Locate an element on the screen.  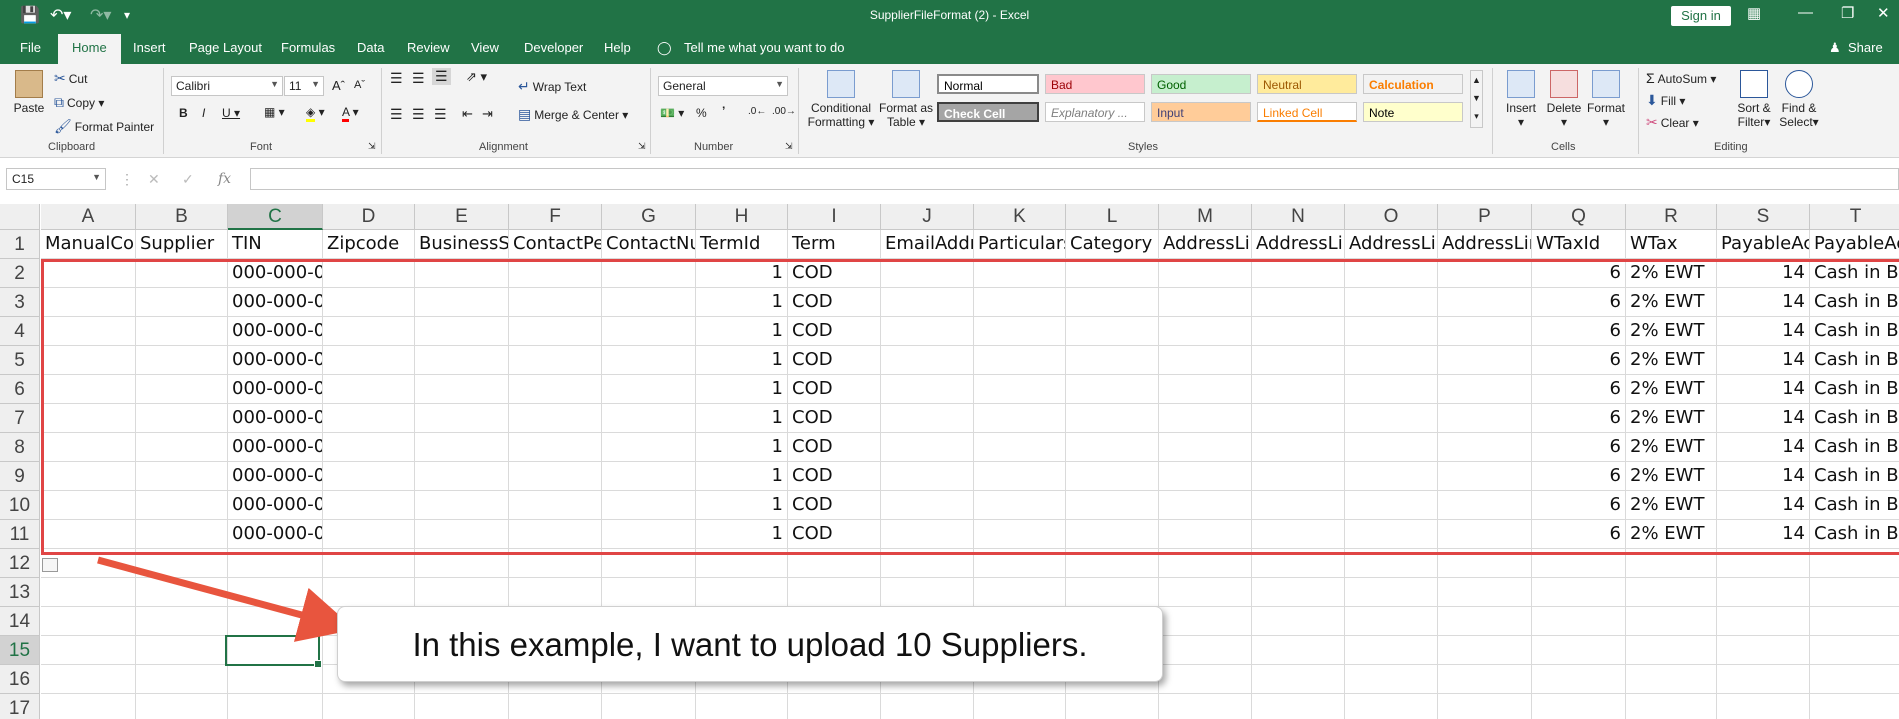
orientation-icon: ⇗ ▾ is located at coordinates (476, 77).